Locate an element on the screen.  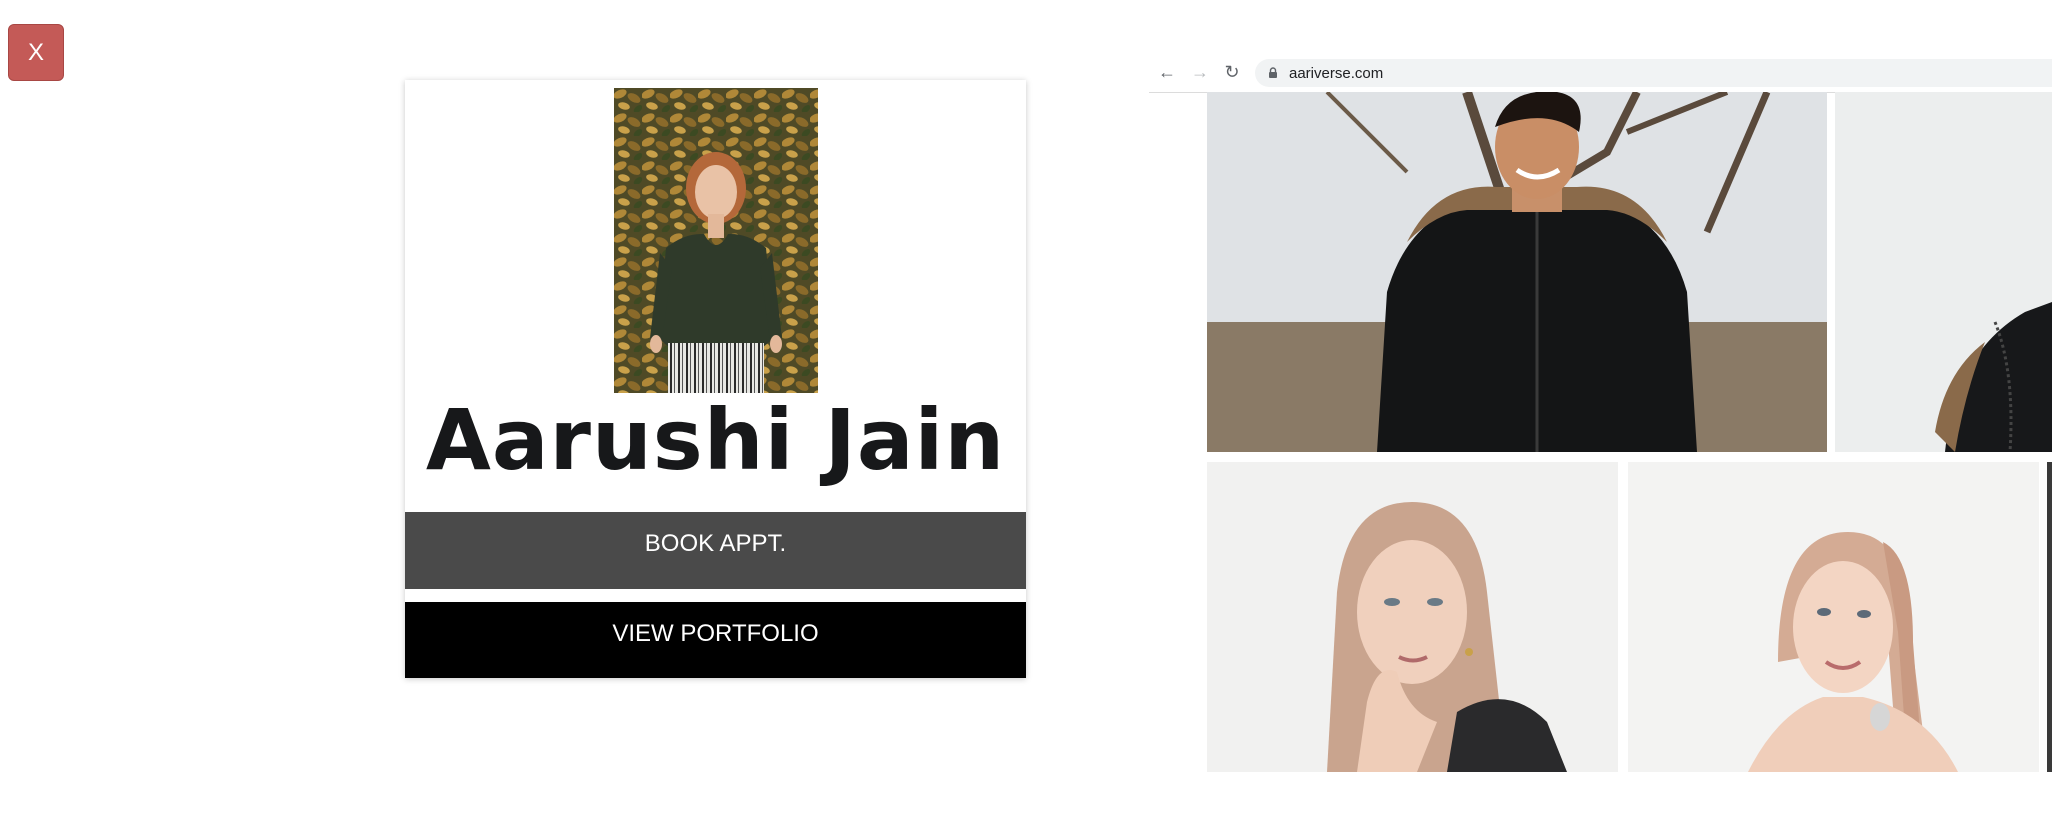
url-text: aariverse.com is located at coordinates (1336, 73).